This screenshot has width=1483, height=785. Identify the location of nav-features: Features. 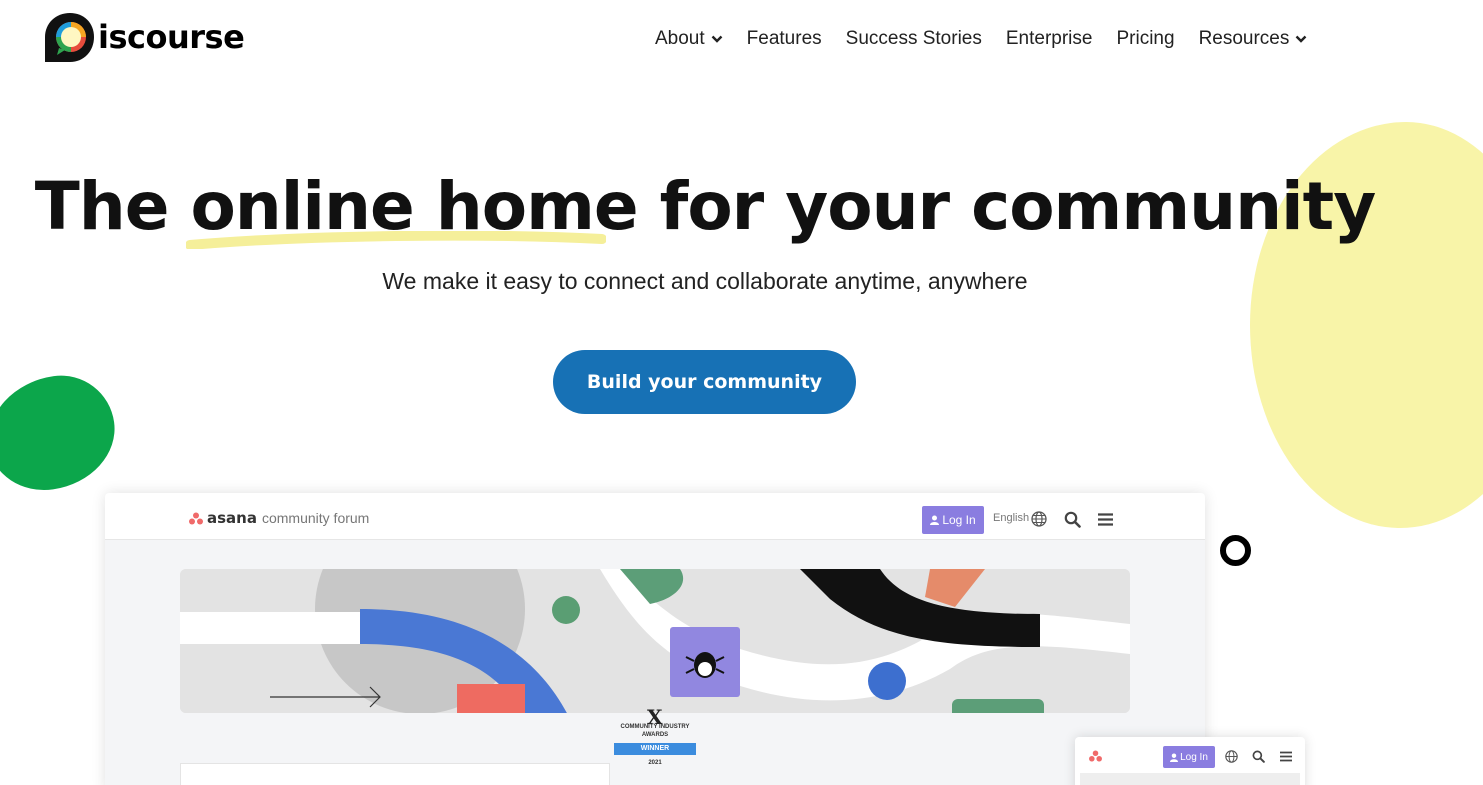
(784, 39).